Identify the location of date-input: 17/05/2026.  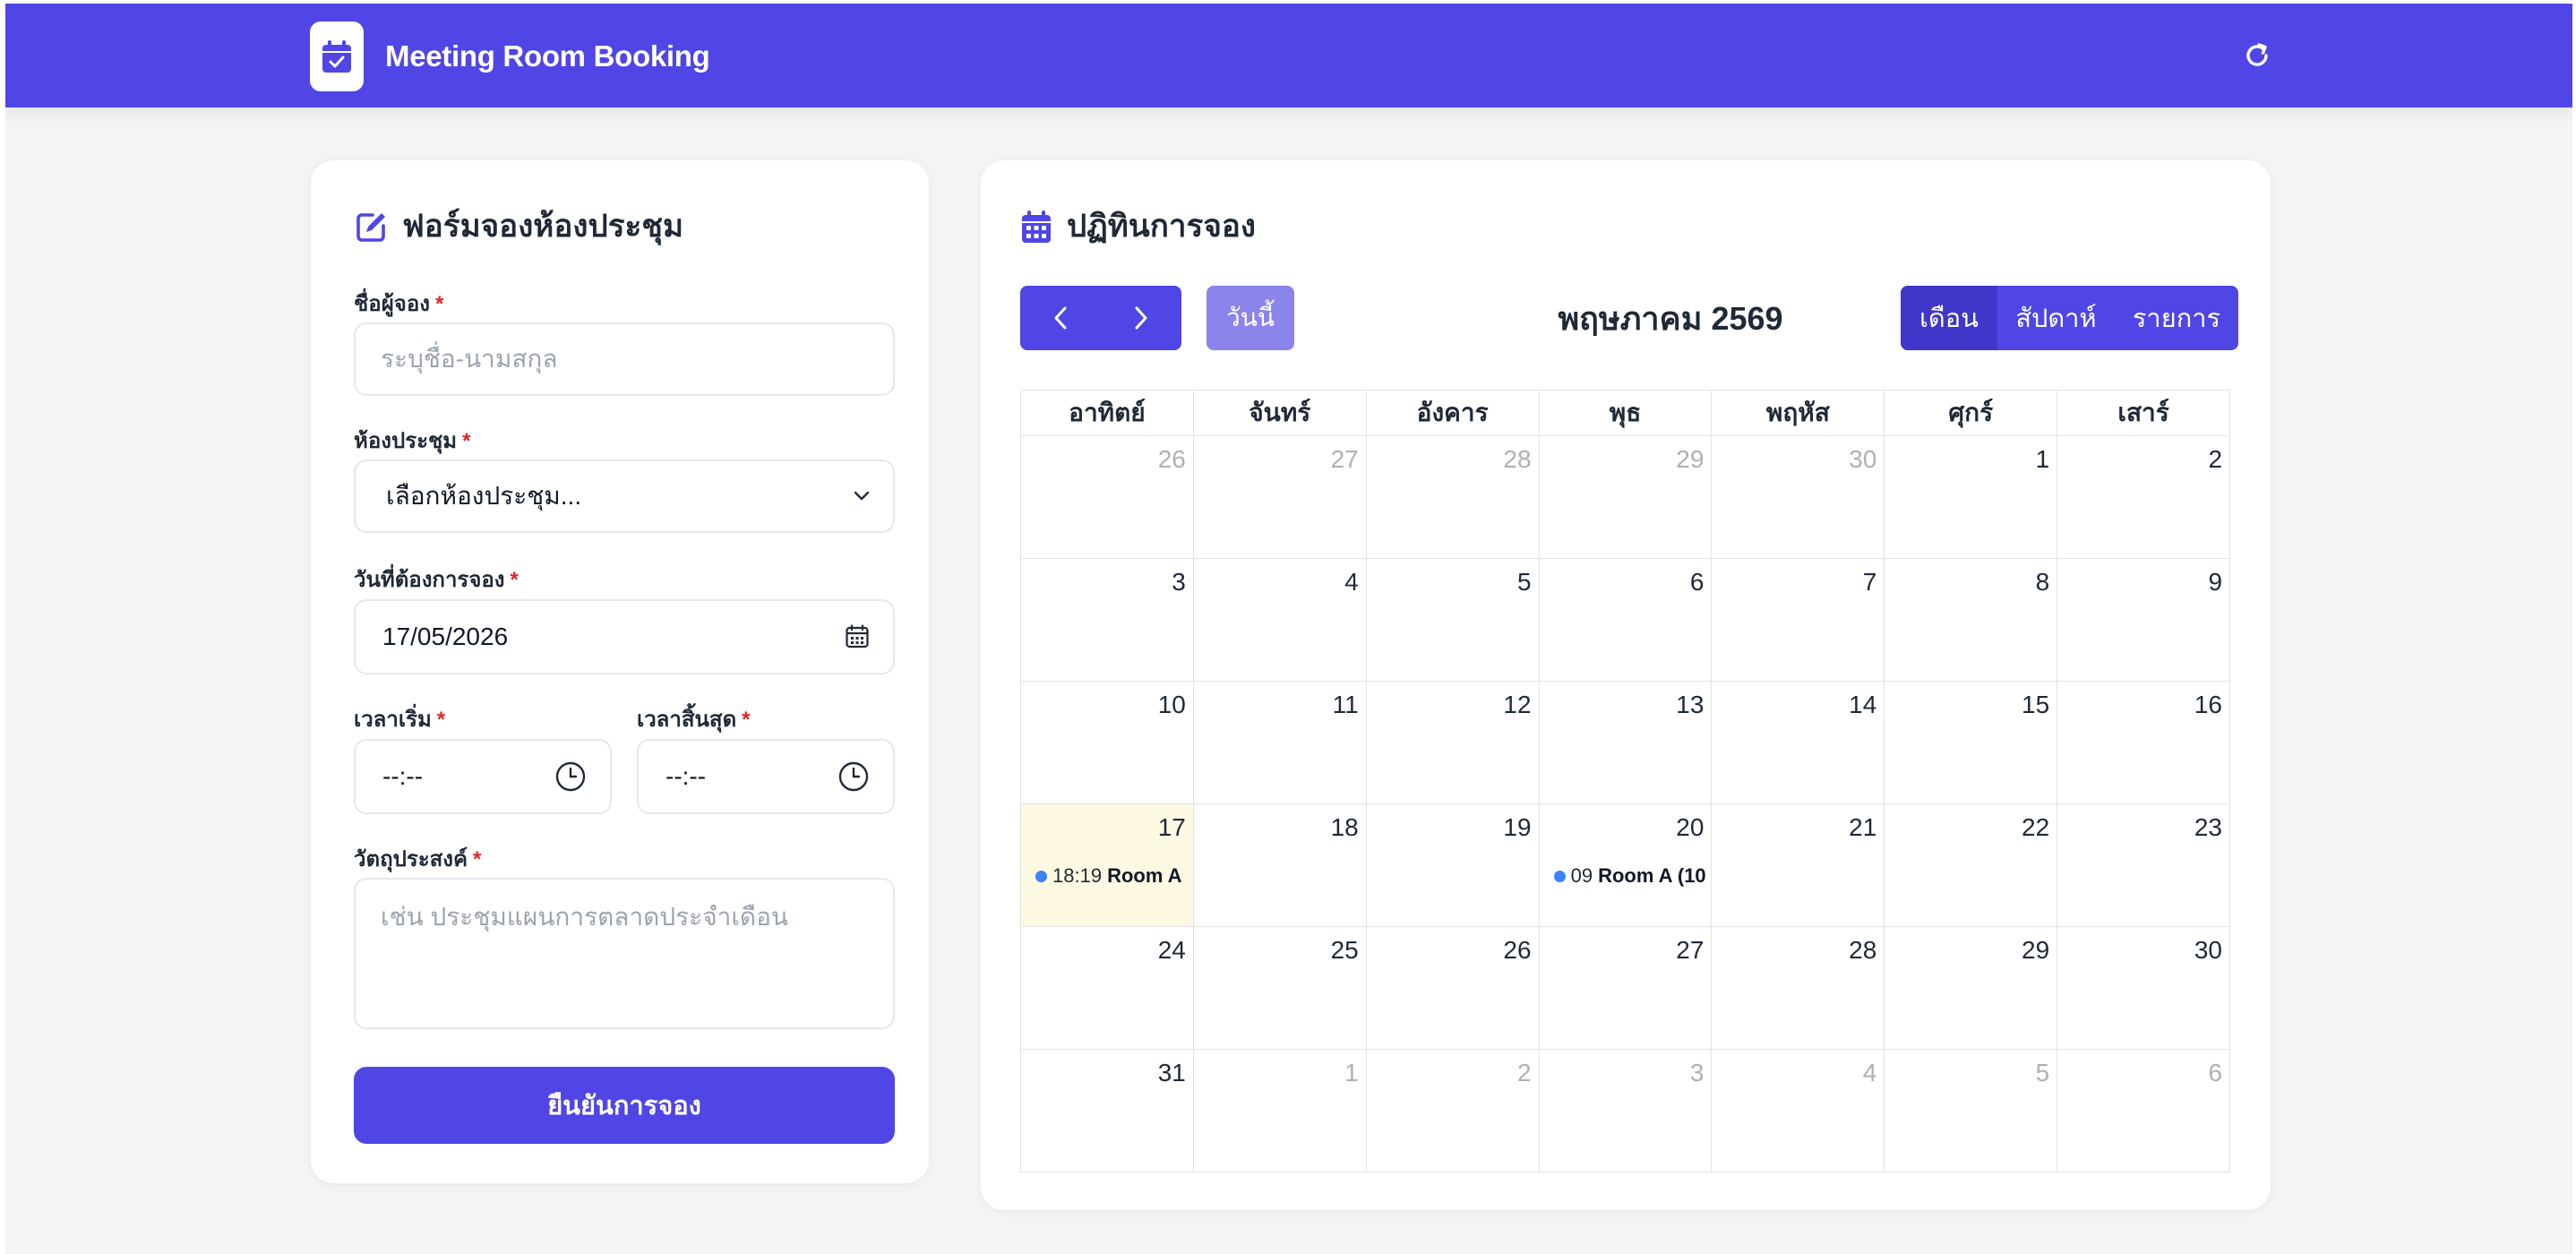
(624, 636).